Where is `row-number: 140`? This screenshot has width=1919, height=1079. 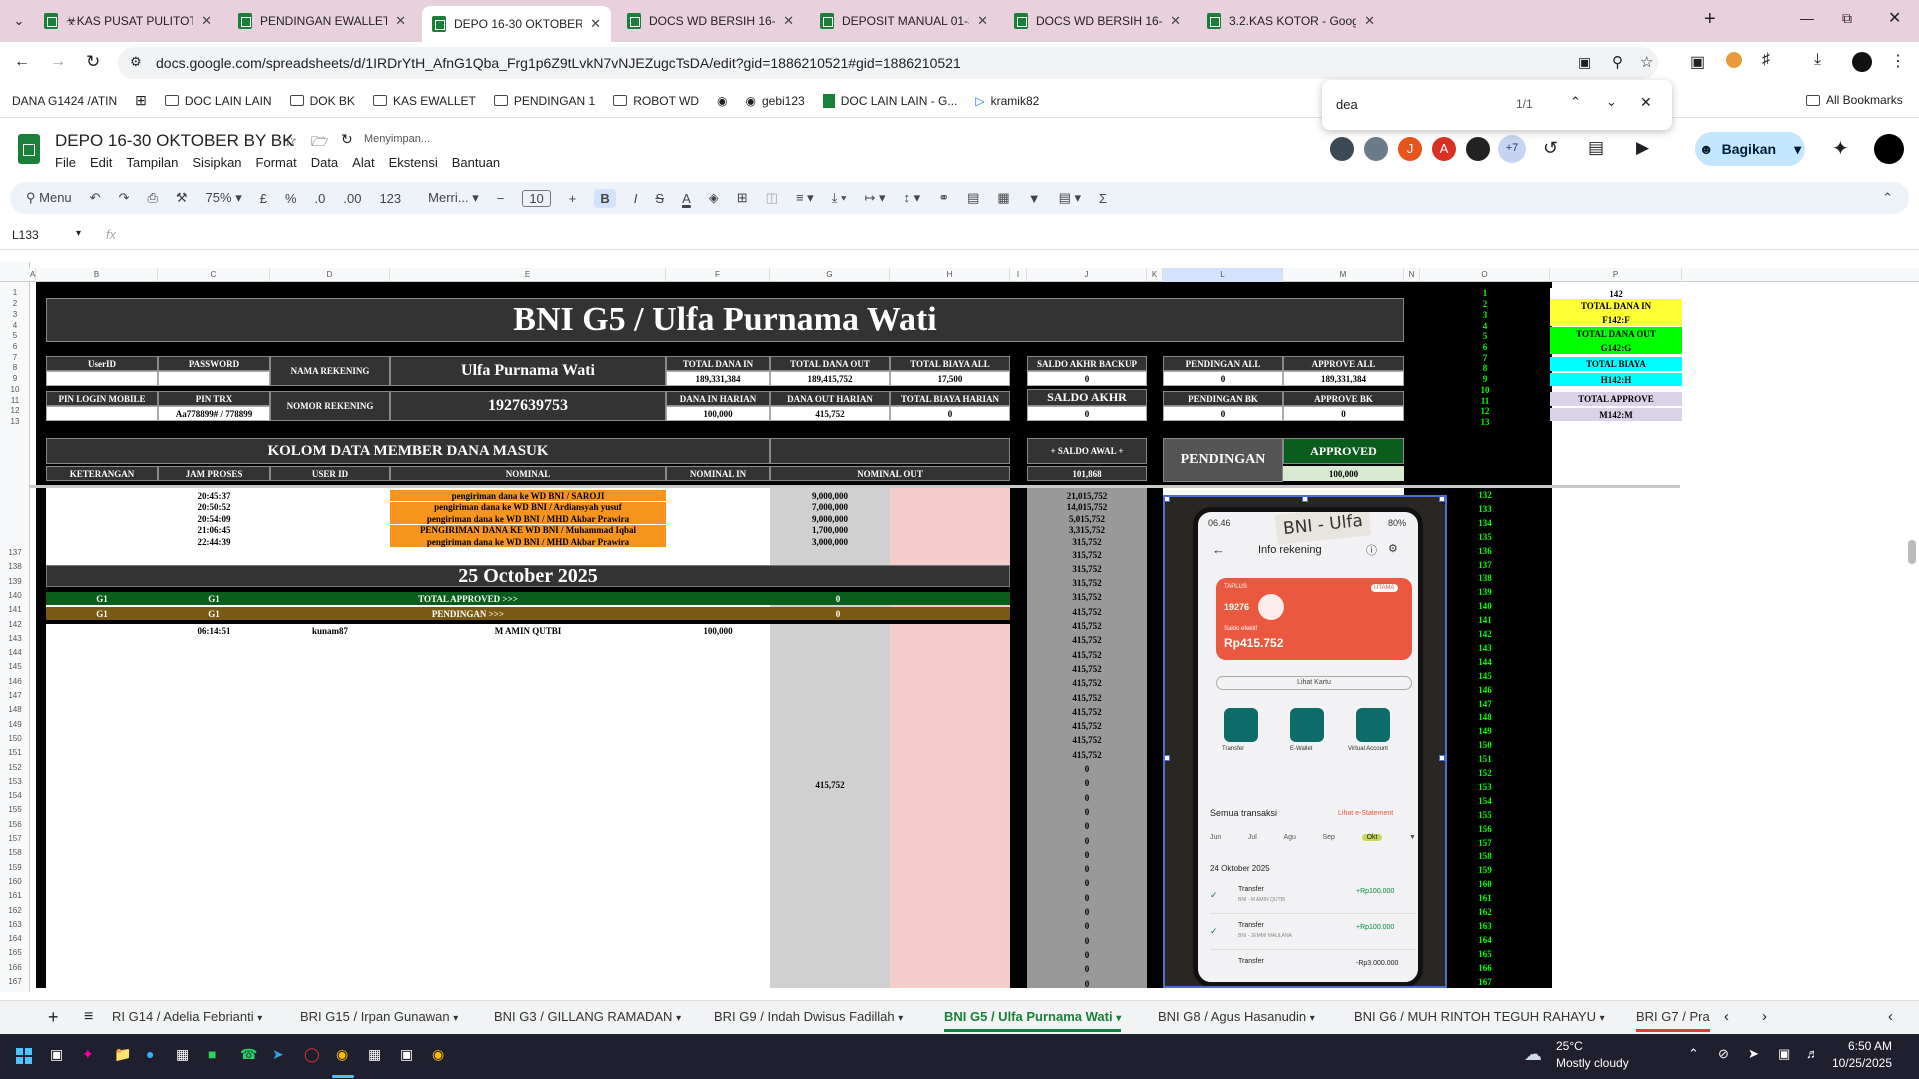
row-number: 140 is located at coordinates (15, 595).